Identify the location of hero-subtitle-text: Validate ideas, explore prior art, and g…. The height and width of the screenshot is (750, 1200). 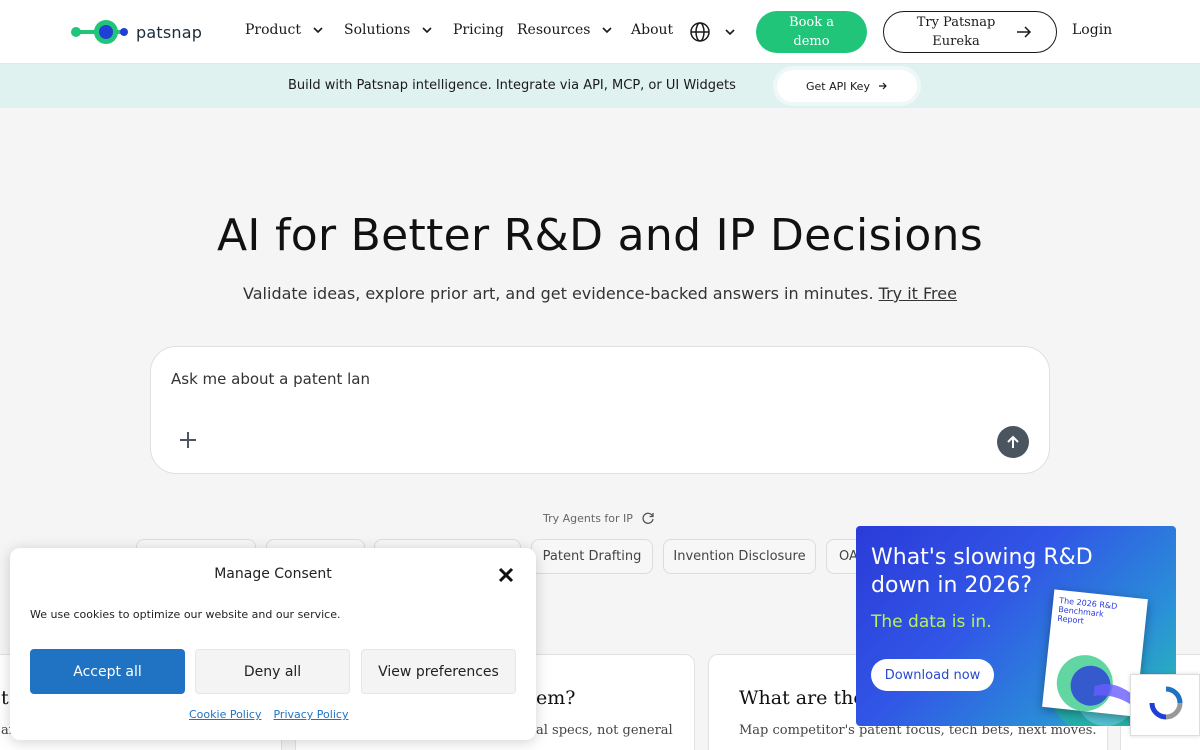
(558, 293).